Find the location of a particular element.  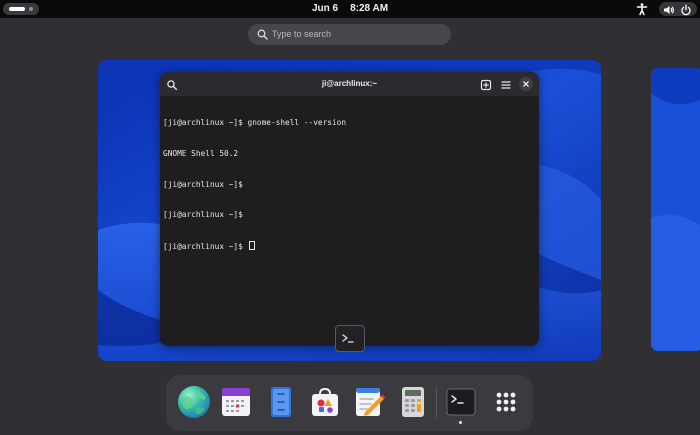

dock-separator is located at coordinates (436, 403).